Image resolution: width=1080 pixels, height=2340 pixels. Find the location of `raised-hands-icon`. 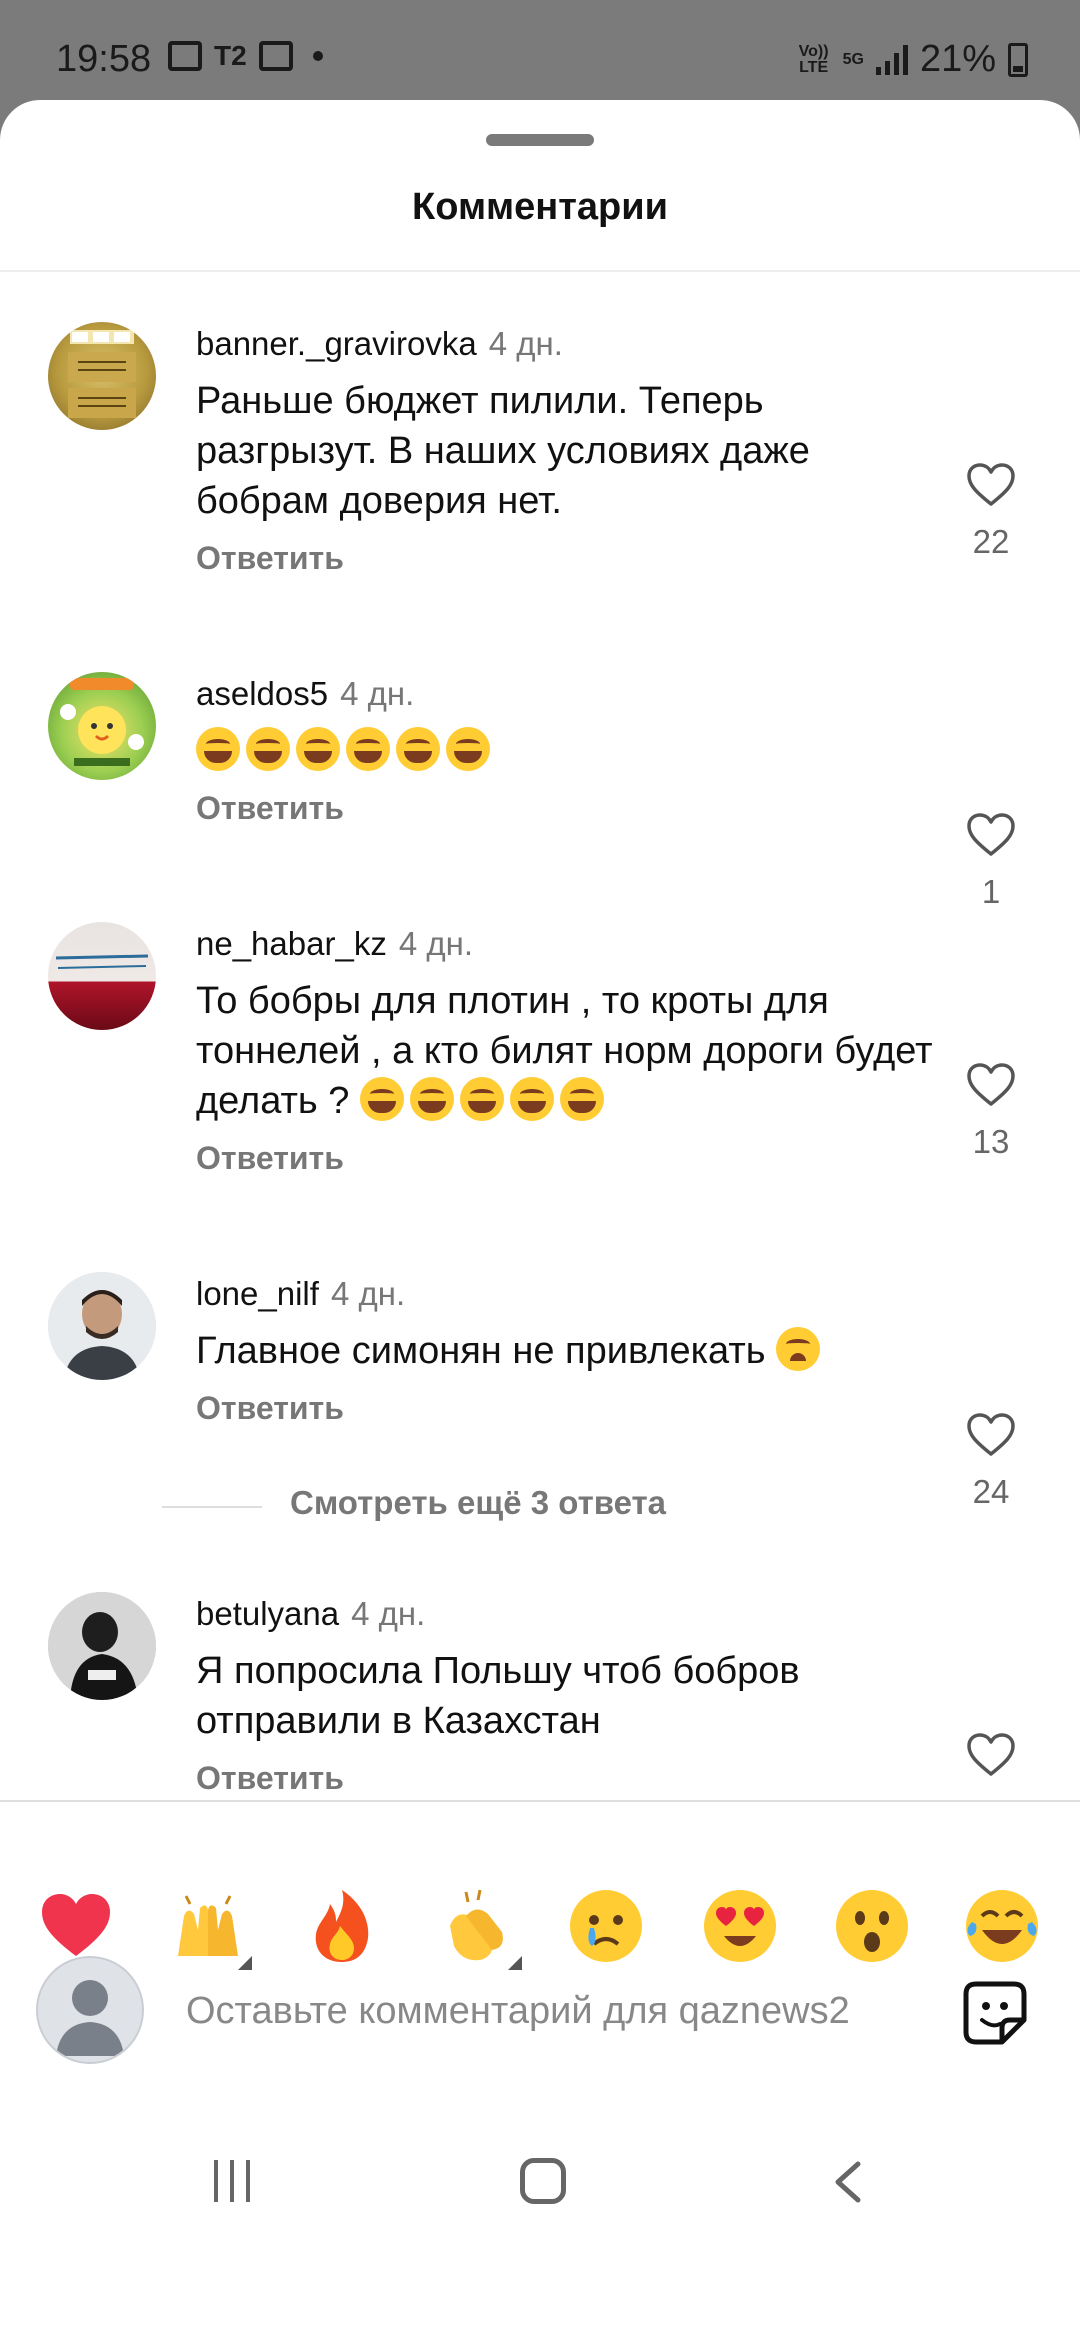

raised-hands-icon is located at coordinates (208, 1925).